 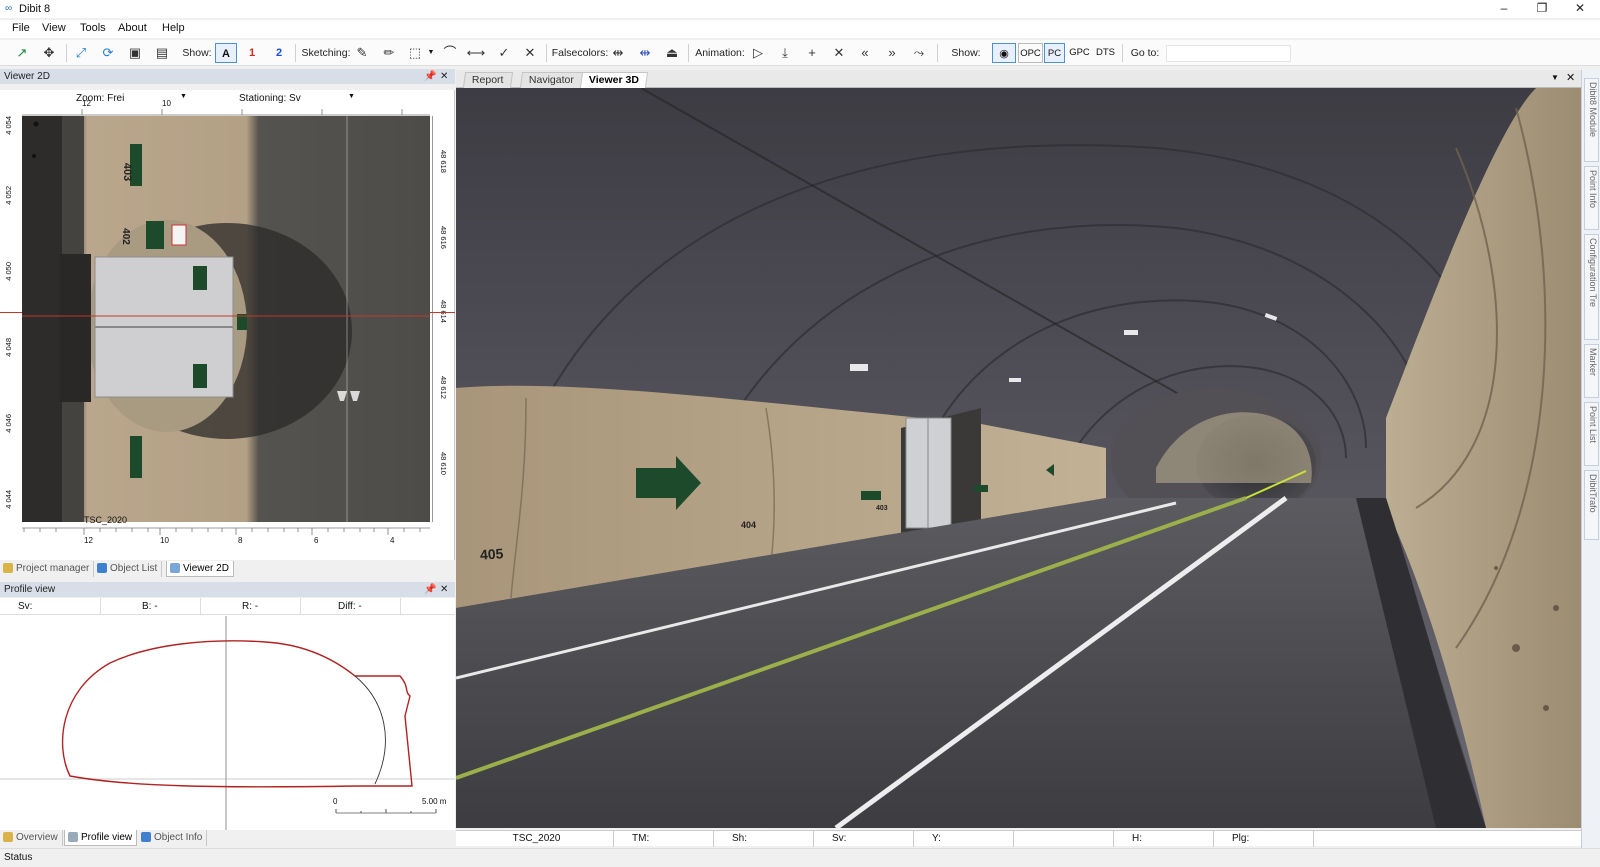 What do you see at coordinates (645, 53) in the screenshot?
I see `falsecolor-2-icon: ⇹` at bounding box center [645, 53].